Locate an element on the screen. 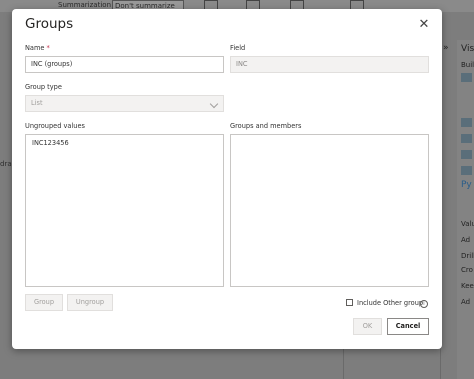 The image size is (474, 379). ok-button: OK is located at coordinates (367, 326).